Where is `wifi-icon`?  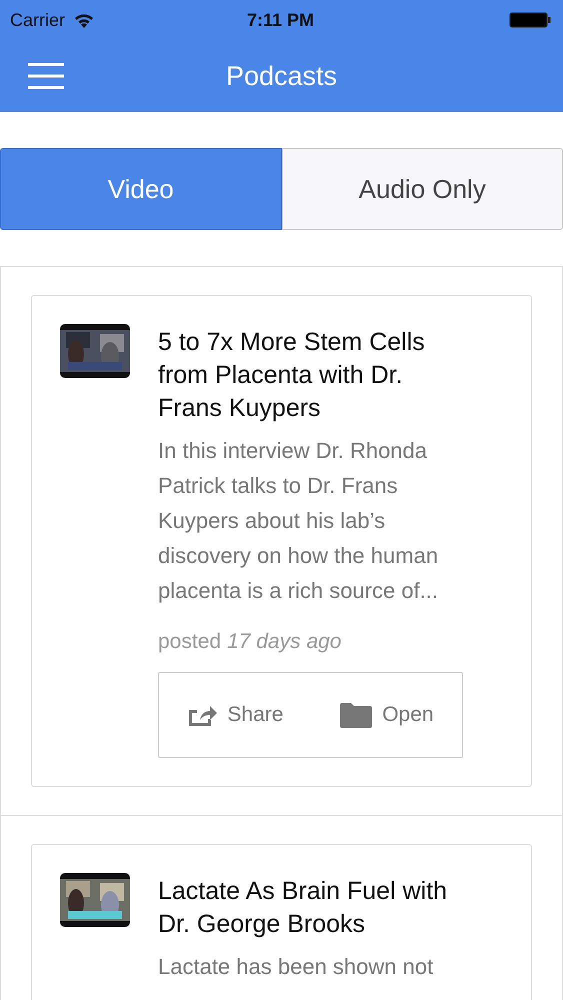
wifi-icon is located at coordinates (84, 20).